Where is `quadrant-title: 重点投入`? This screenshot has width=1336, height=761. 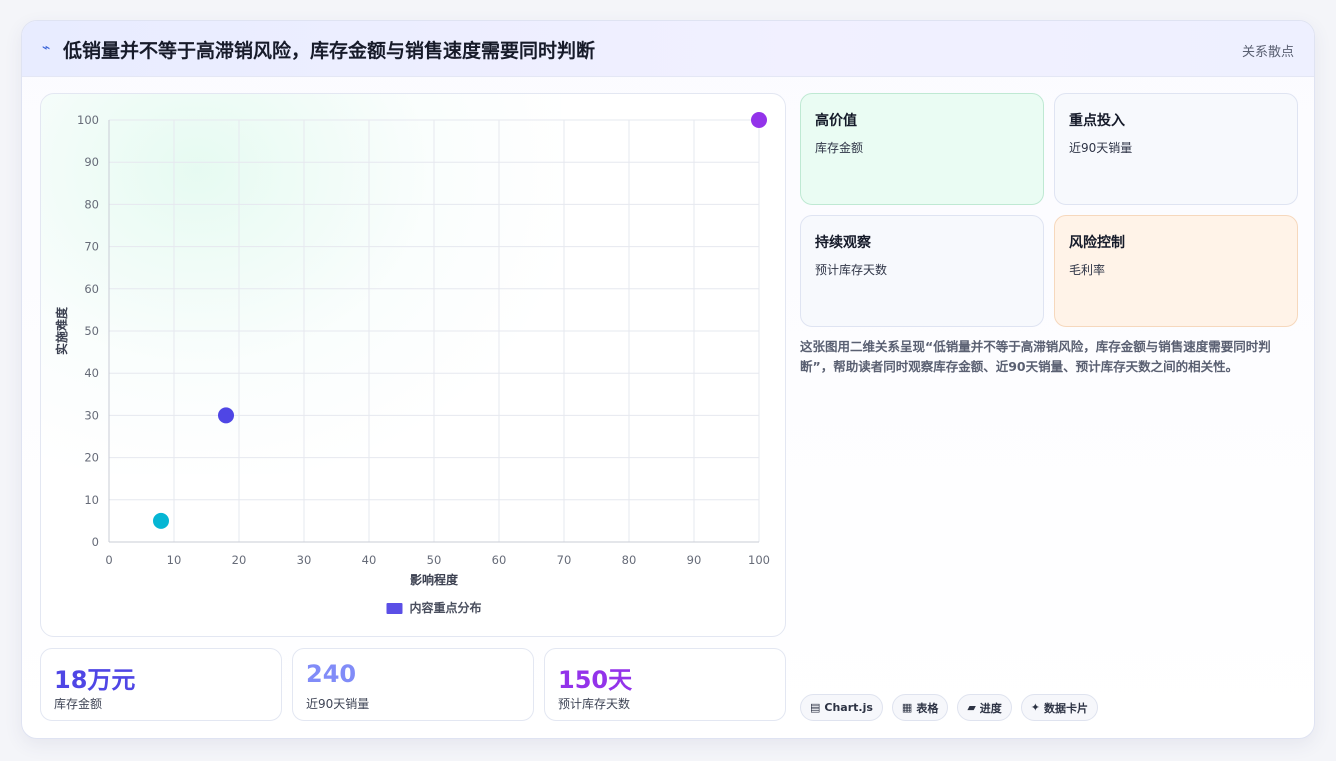 quadrant-title: 重点投入 is located at coordinates (1097, 121).